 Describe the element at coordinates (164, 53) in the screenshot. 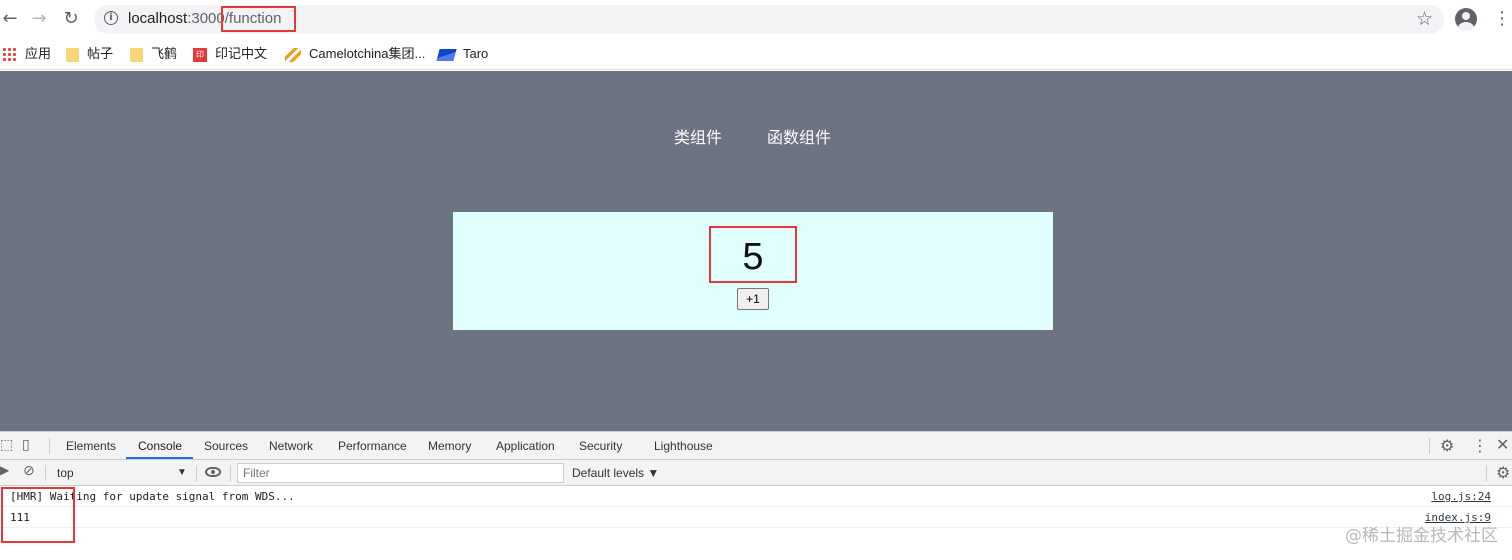

I see `bookmark-label: 飞鹤` at that location.